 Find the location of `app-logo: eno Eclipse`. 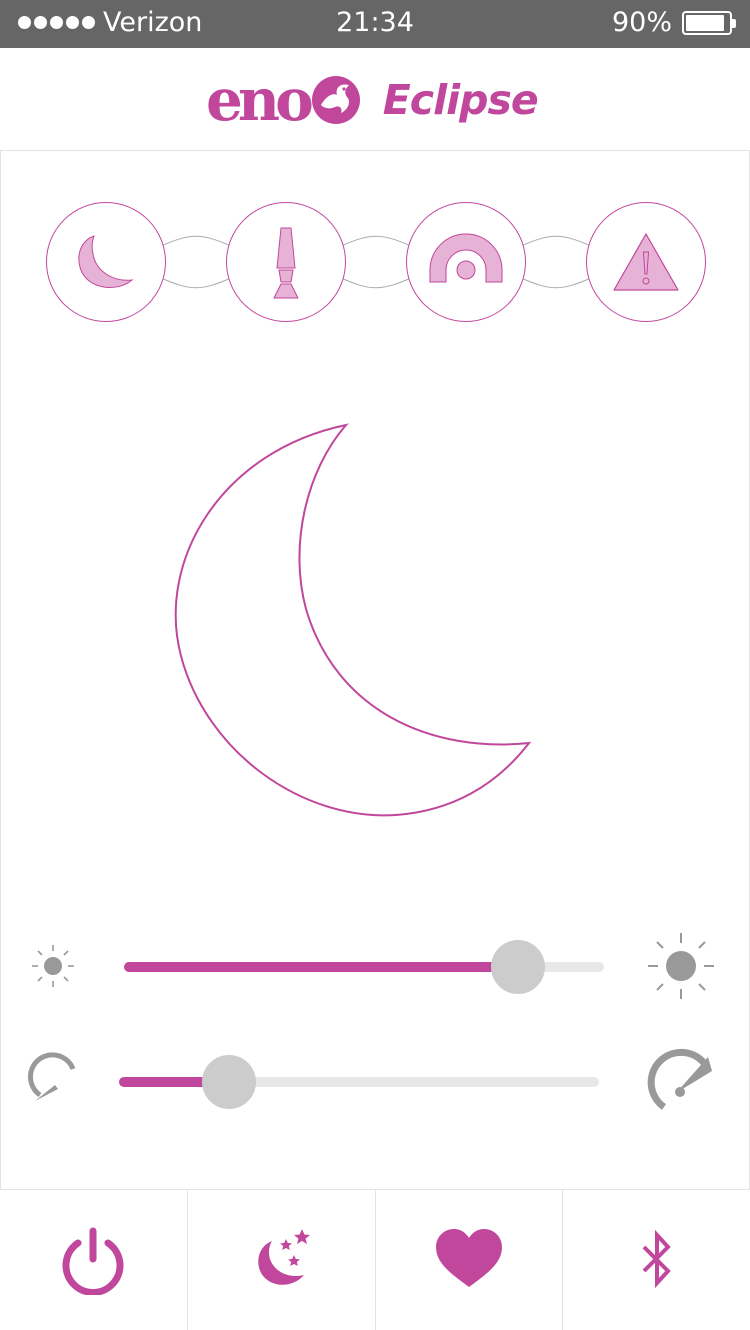

app-logo: eno Eclipse is located at coordinates (372, 100).